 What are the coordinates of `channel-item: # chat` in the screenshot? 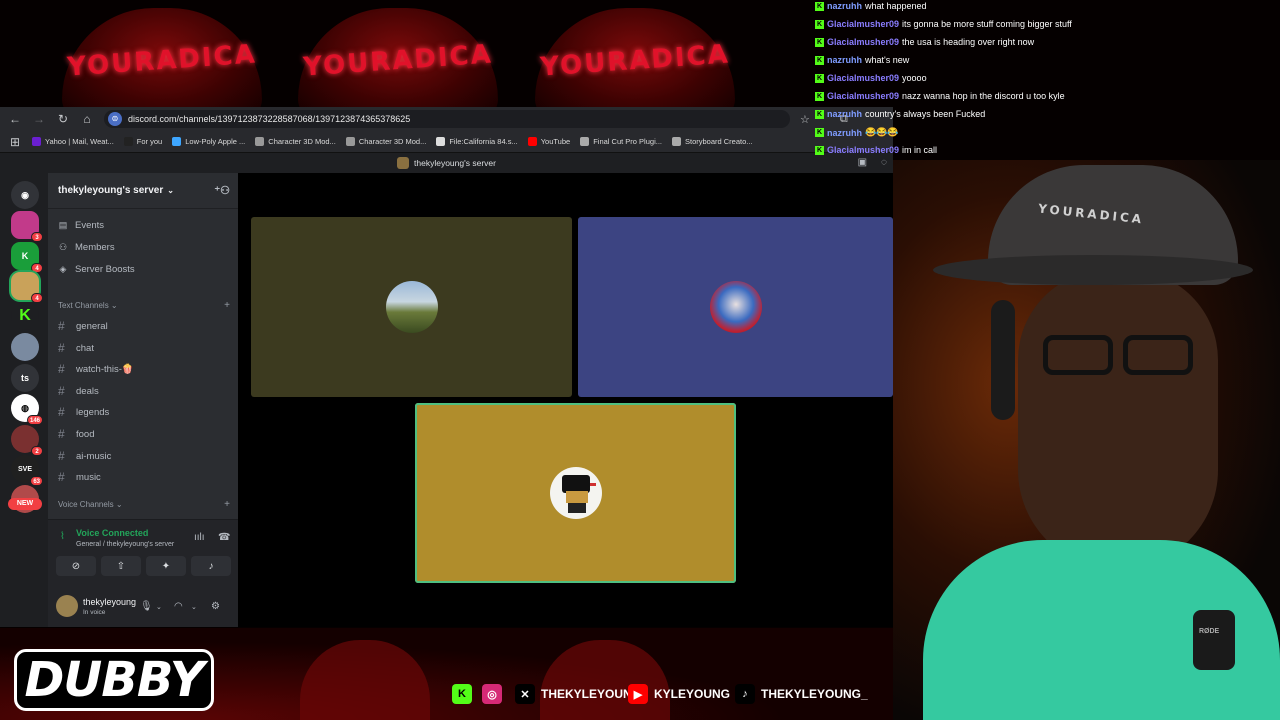 It's located at (76, 348).